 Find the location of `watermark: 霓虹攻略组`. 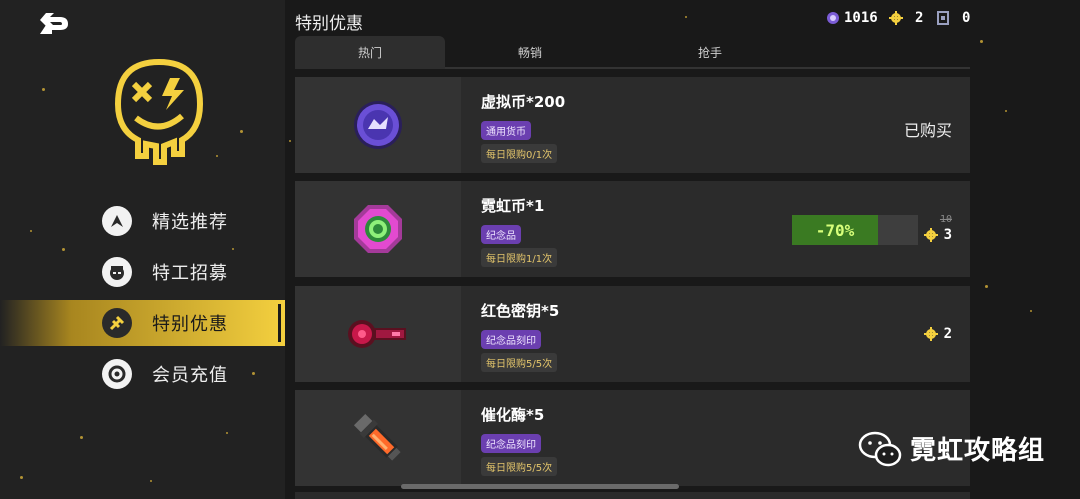

watermark: 霓虹攻略组 is located at coordinates (951, 448).